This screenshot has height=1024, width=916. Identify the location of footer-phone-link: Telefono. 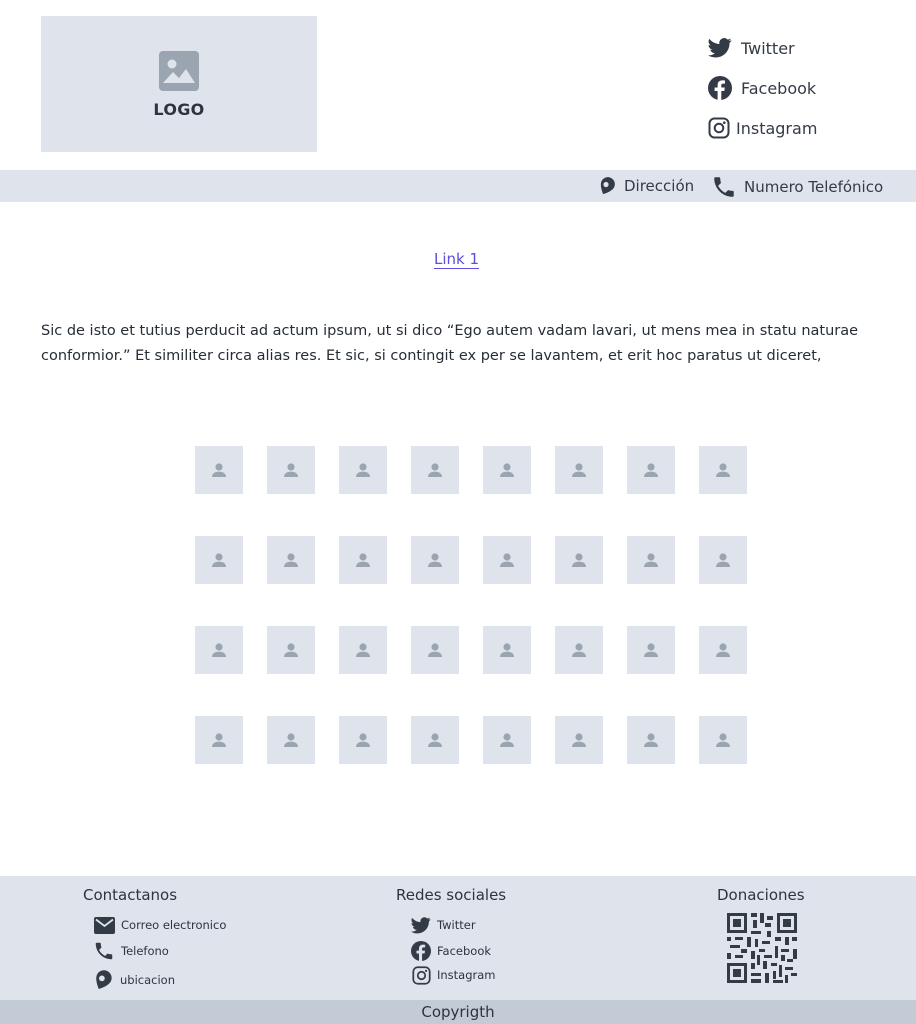
(131, 951).